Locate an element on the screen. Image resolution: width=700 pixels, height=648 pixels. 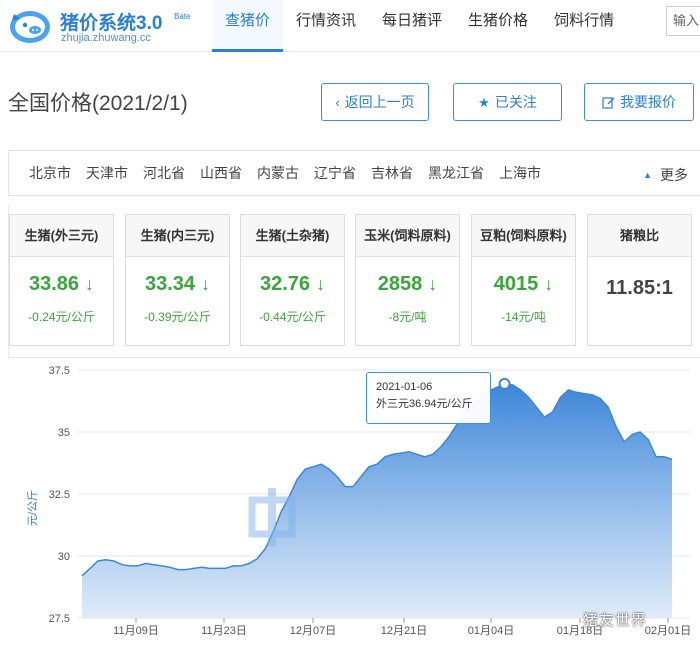
region-item: 黑龙江省 is located at coordinates (456, 173).